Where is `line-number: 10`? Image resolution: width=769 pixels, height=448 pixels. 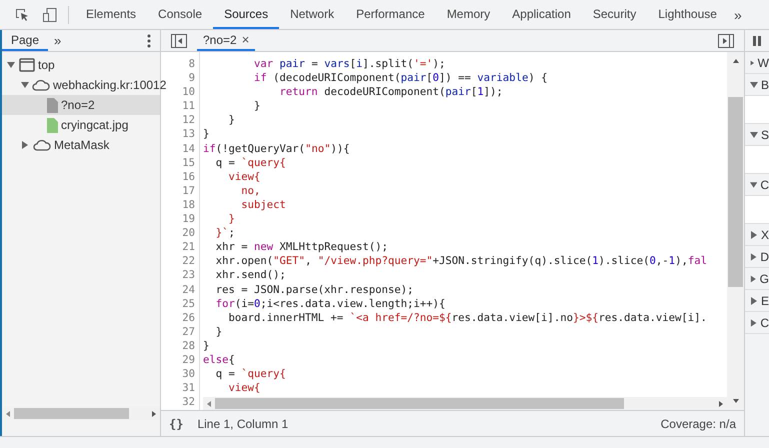 line-number: 10 is located at coordinates (188, 92).